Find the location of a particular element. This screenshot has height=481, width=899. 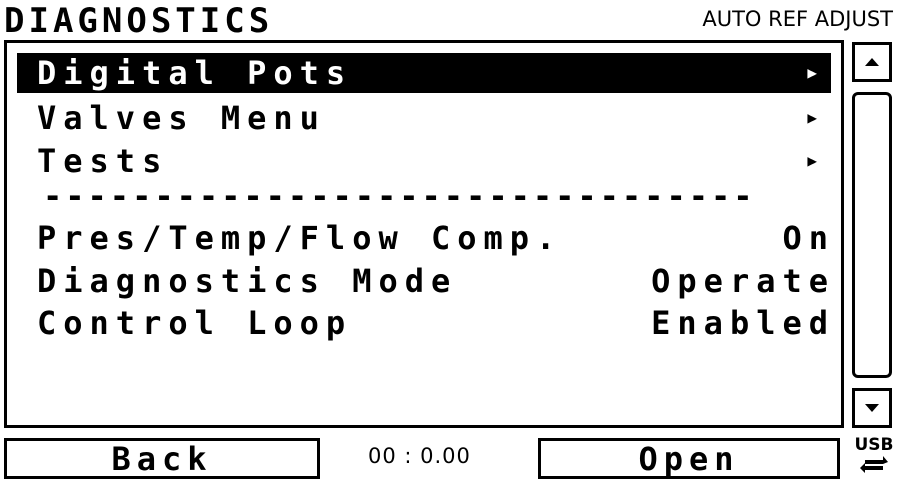

scroll-up-button is located at coordinates (872, 62).